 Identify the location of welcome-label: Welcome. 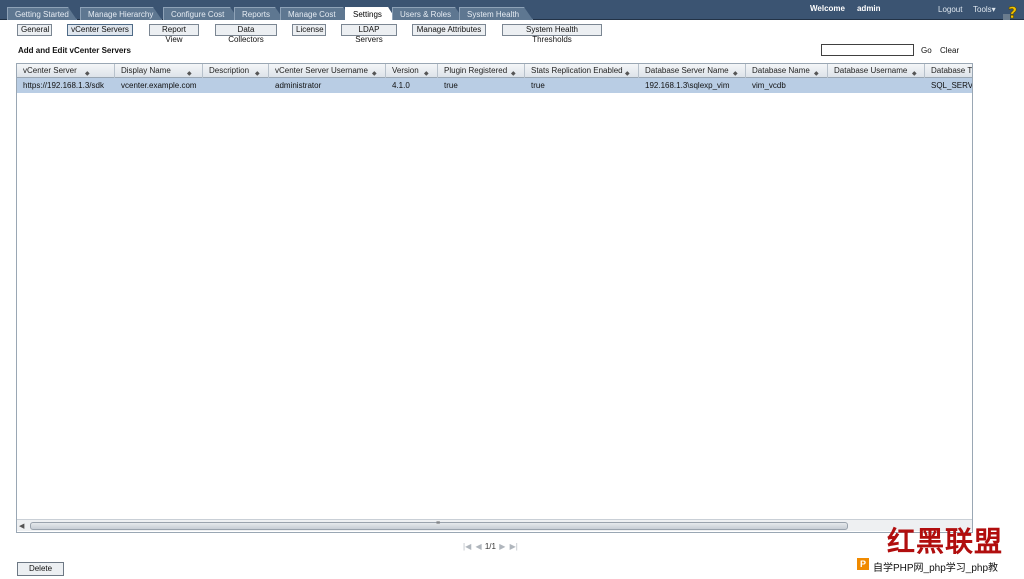
(827, 8).